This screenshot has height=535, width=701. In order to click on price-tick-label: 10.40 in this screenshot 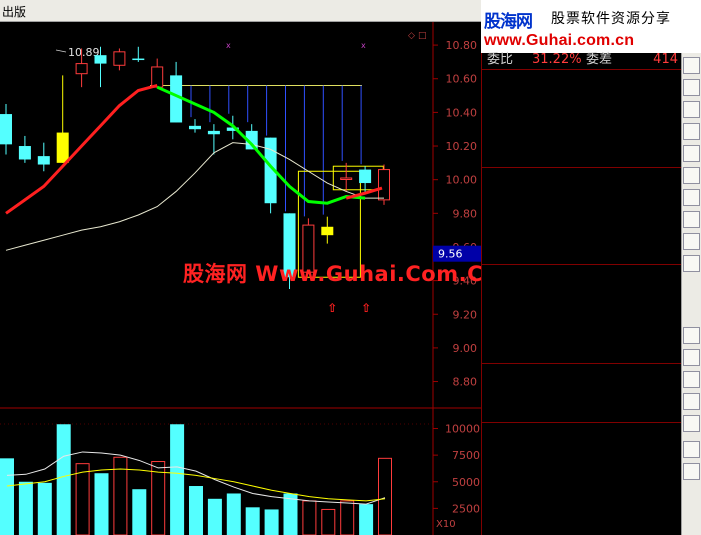, I will do `click(462, 112)`.